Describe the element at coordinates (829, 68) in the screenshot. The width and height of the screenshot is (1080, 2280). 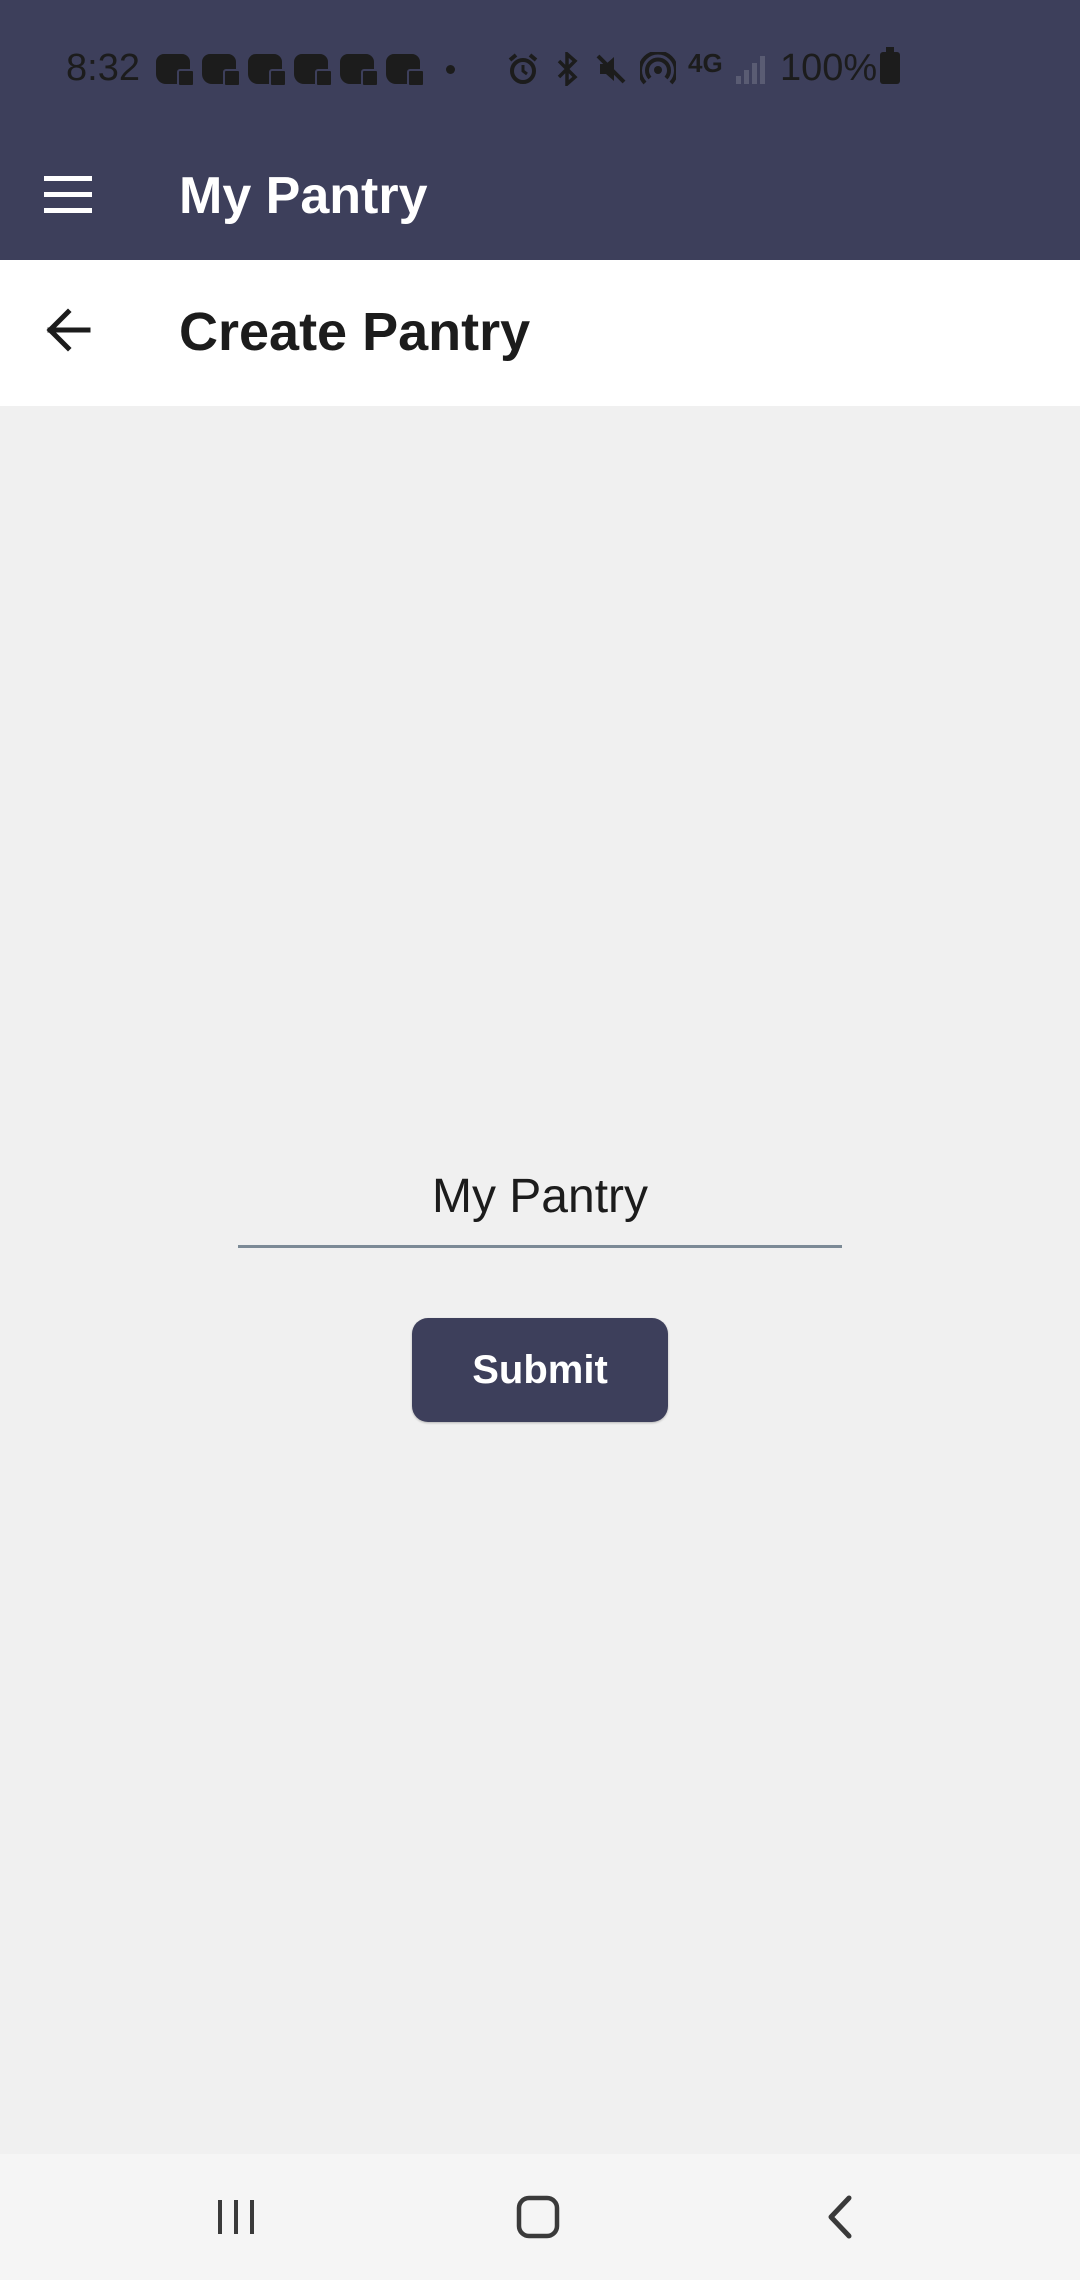
I see `battery-percent: 100%` at that location.